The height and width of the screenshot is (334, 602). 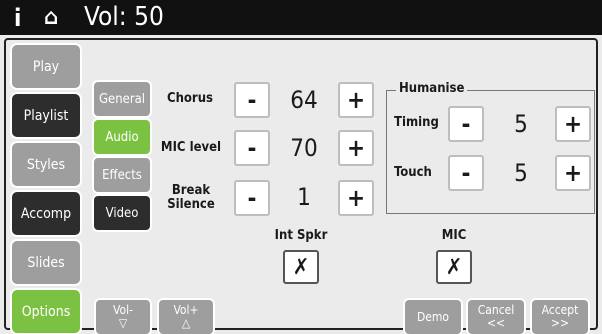 I want to click on chorus-value: 64, so click(x=304, y=100).